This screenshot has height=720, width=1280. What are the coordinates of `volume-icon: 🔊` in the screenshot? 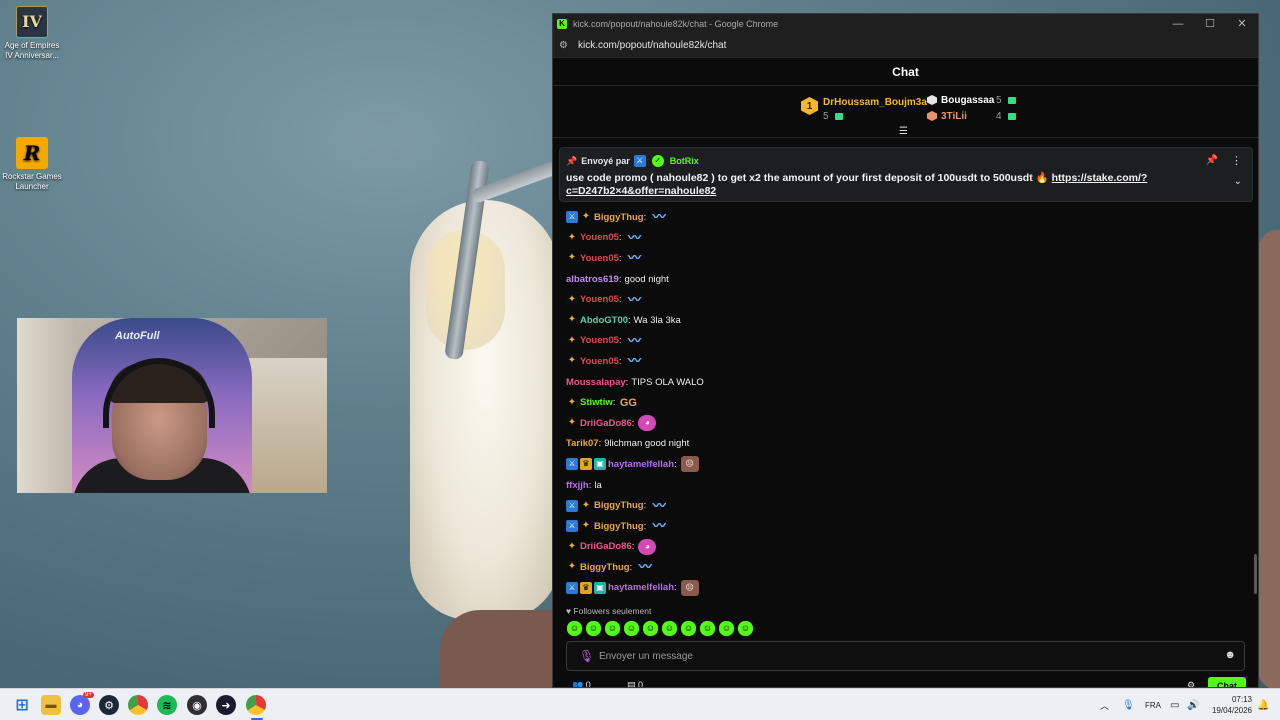 It's located at (1193, 704).